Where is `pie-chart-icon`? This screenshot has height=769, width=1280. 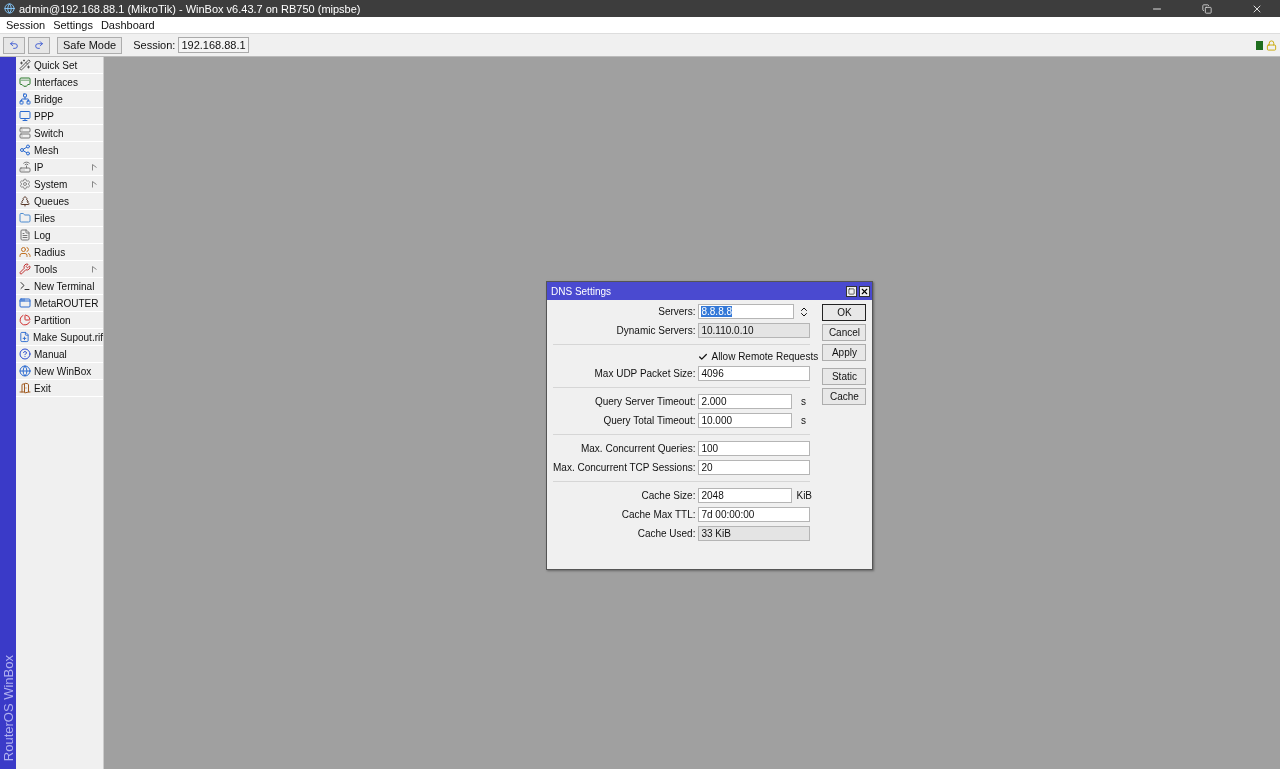 pie-chart-icon is located at coordinates (25, 320).